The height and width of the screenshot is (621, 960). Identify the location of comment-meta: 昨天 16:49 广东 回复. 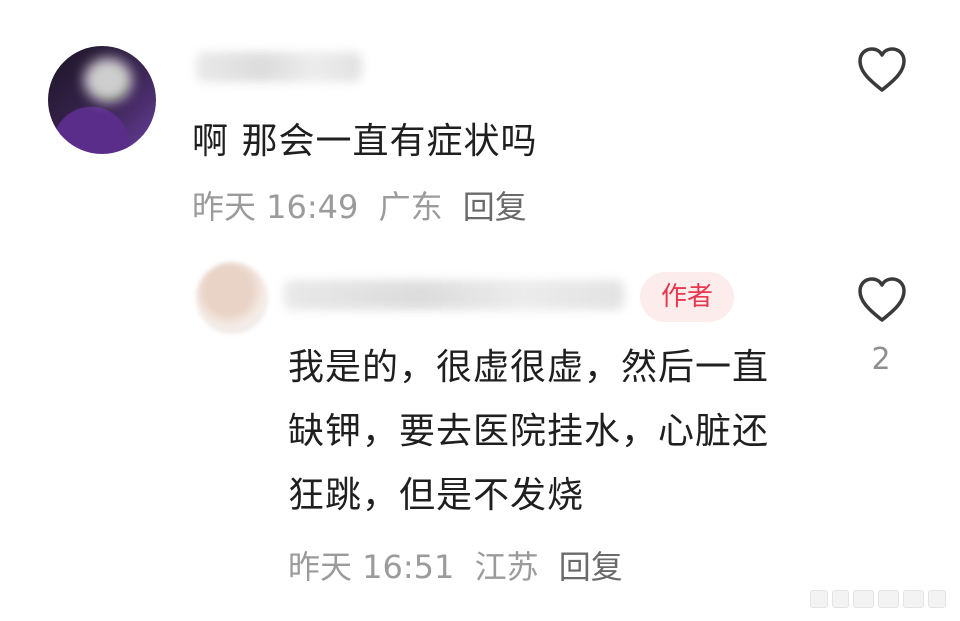
(364, 205).